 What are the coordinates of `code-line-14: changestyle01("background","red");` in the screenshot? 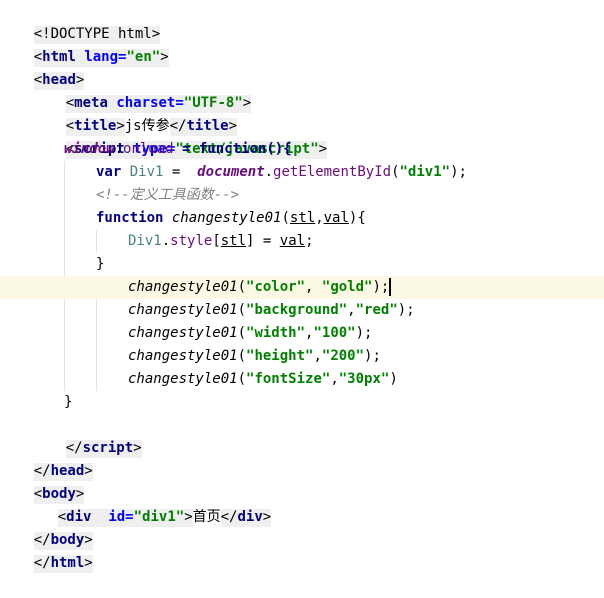 It's located at (271, 310).